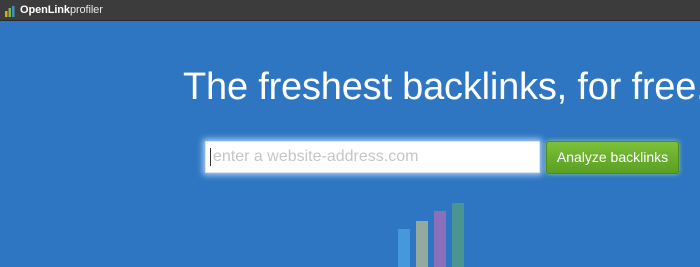 Image resolution: width=700 pixels, height=267 pixels. I want to click on analyze-backlinks-button: Analyze backlinks, so click(612, 157).